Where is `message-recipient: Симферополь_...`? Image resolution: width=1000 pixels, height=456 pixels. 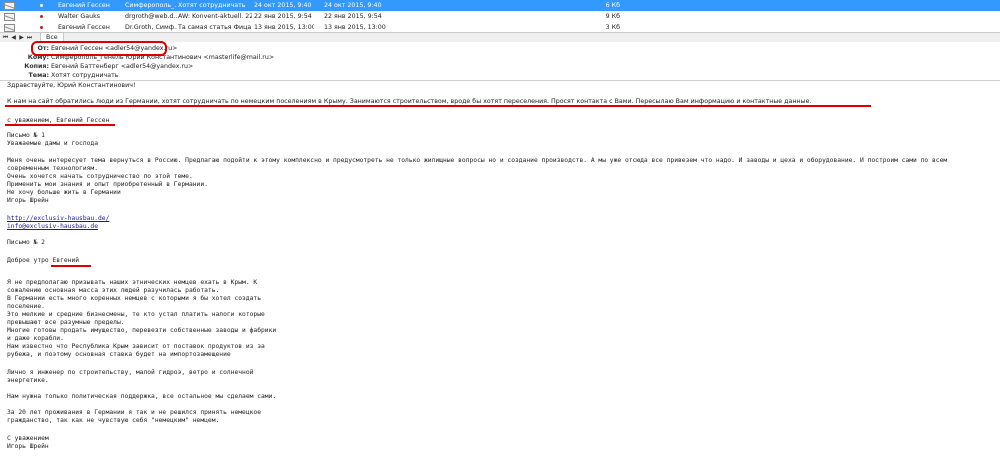
message-recipient: Симферополь_... is located at coordinates (151, 5).